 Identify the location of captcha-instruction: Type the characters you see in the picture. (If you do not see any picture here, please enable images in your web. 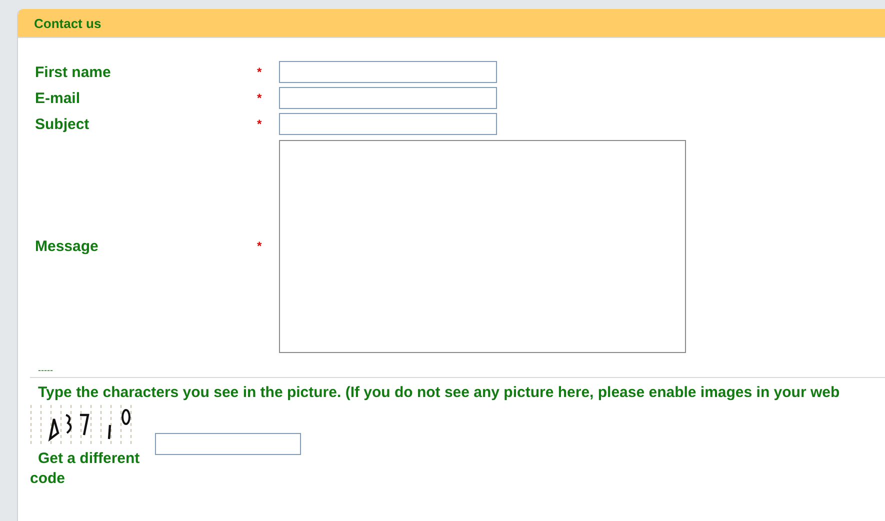
(439, 392).